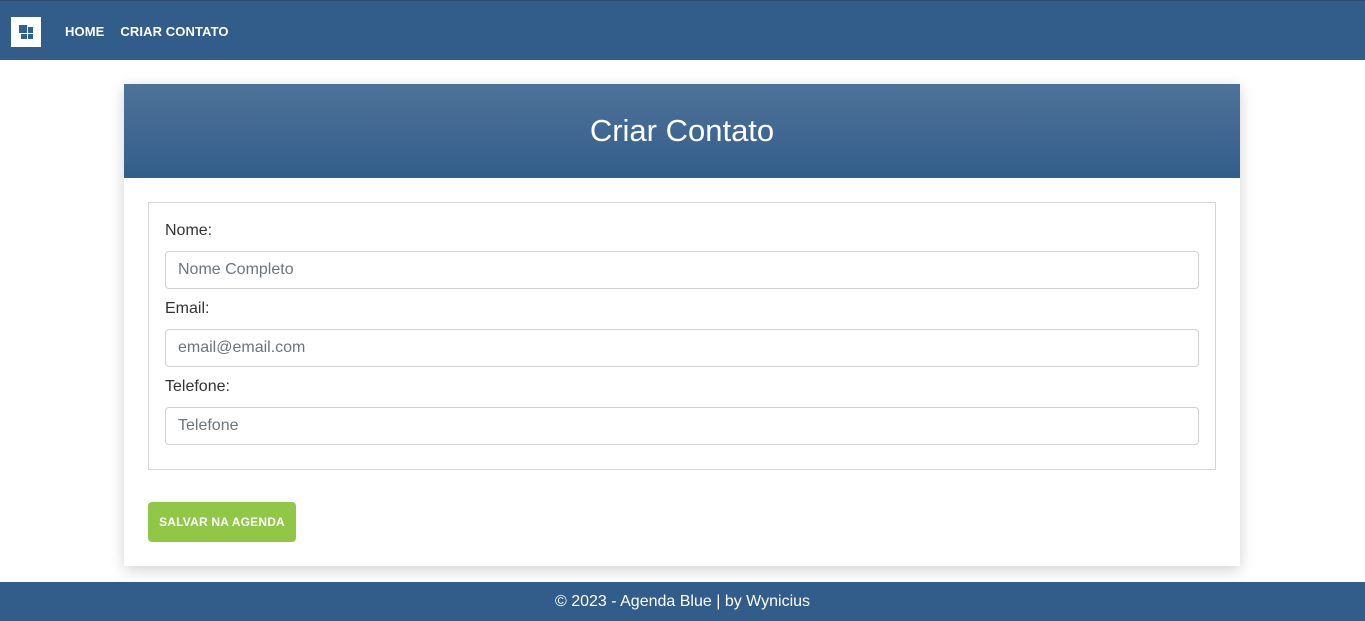  What do you see at coordinates (682, 270) in the screenshot?
I see `name-input` at bounding box center [682, 270].